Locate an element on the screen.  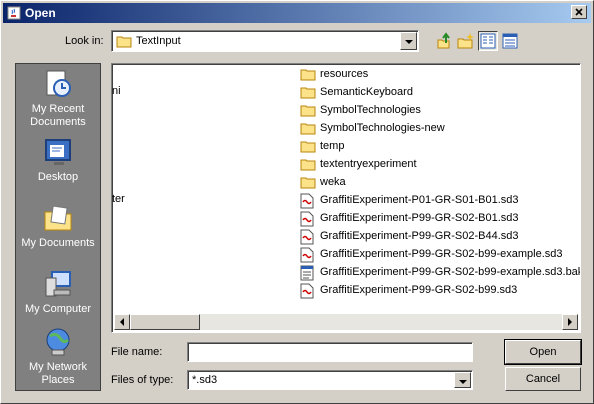
cancel-button: Cancel is located at coordinates (543, 379).